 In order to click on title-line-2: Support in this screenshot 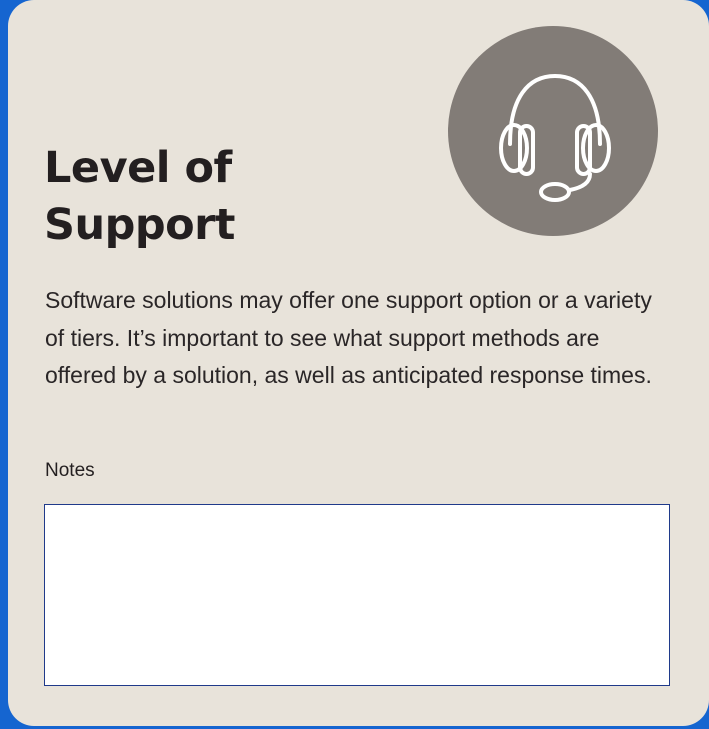, I will do `click(139, 225)`.